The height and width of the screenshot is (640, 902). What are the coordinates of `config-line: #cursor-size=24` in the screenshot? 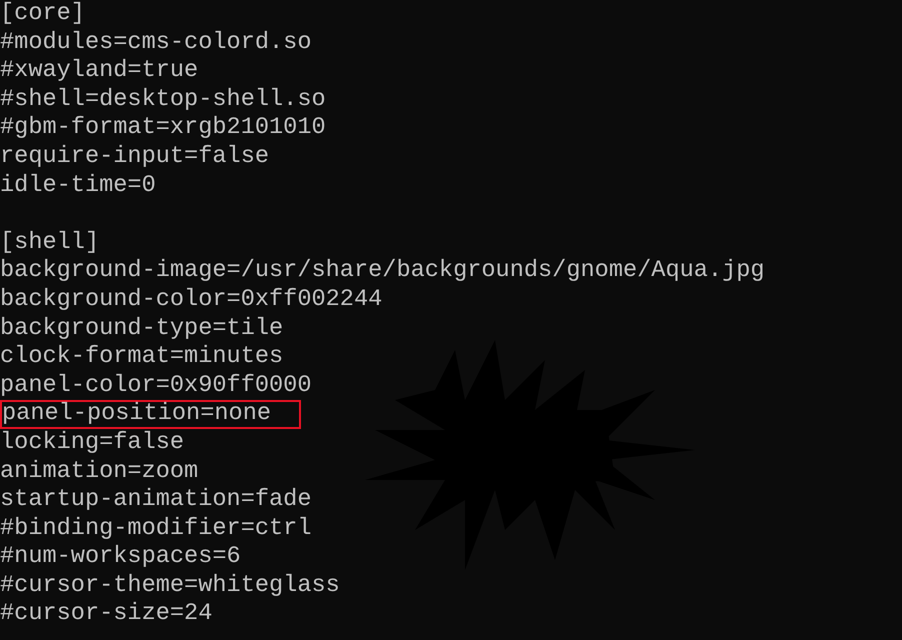 It's located at (106, 615).